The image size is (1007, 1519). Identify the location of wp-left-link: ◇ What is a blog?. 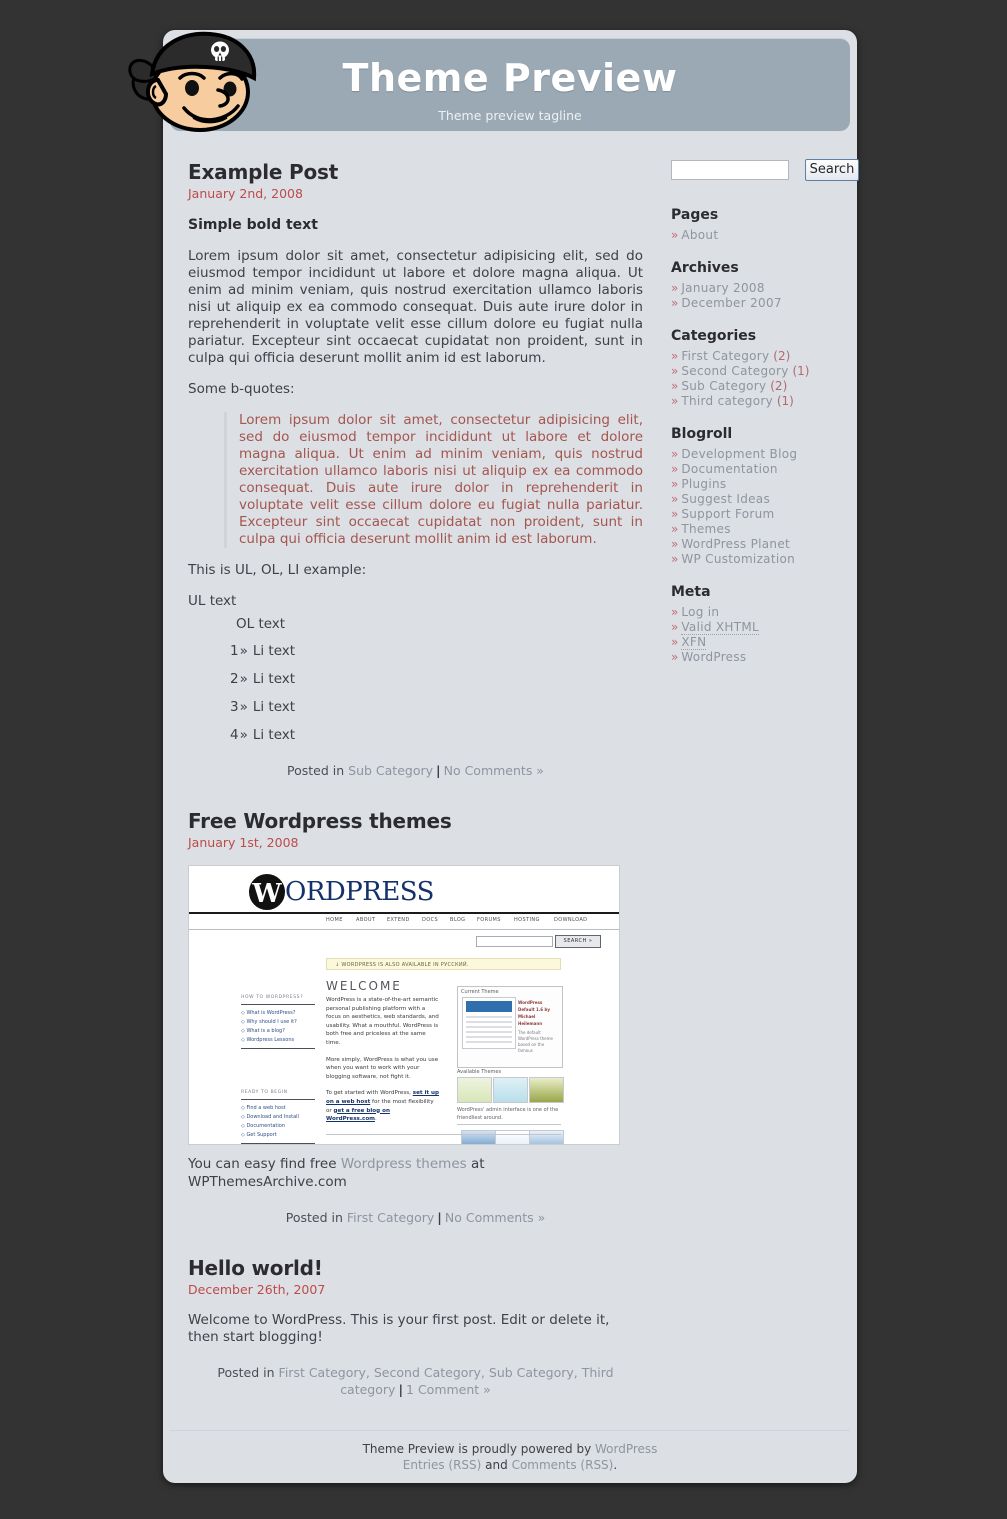
(278, 1031).